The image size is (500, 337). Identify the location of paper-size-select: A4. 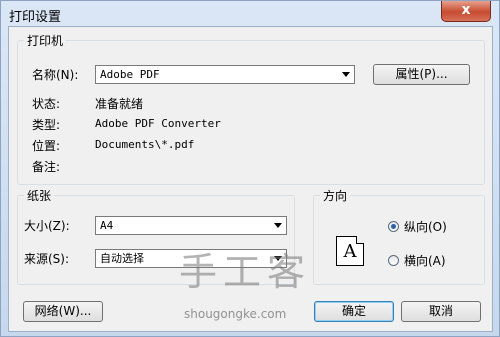
(191, 225).